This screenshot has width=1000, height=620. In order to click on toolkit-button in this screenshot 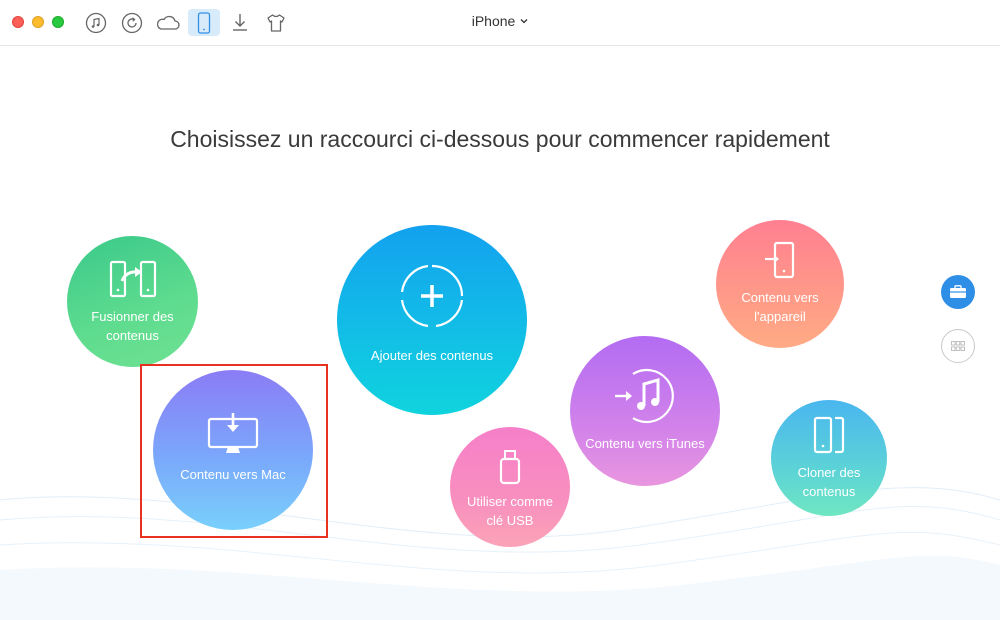, I will do `click(958, 292)`.